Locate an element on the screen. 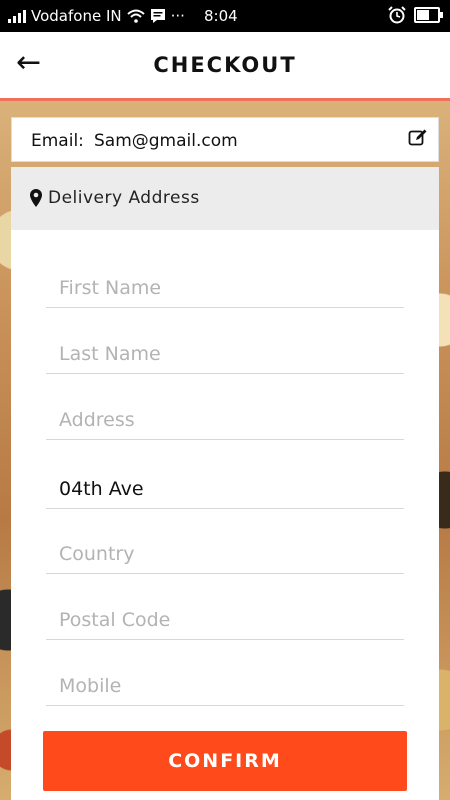 The height and width of the screenshot is (800, 450). last-name-input is located at coordinates (225, 354).